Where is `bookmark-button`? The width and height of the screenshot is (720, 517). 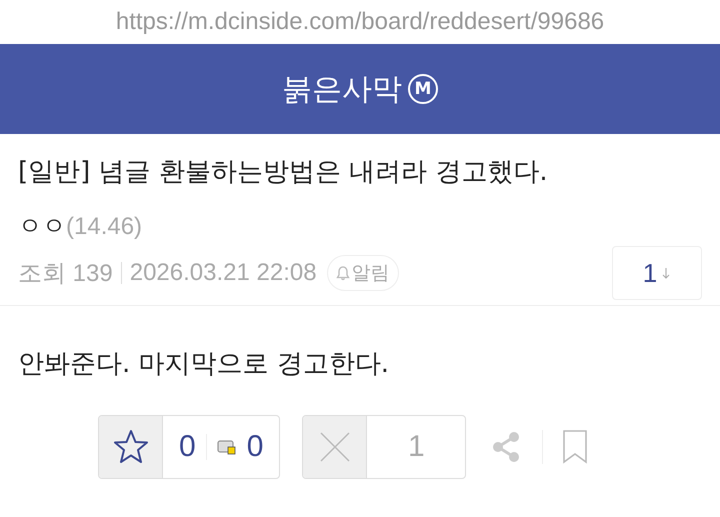
bookmark-button is located at coordinates (575, 447).